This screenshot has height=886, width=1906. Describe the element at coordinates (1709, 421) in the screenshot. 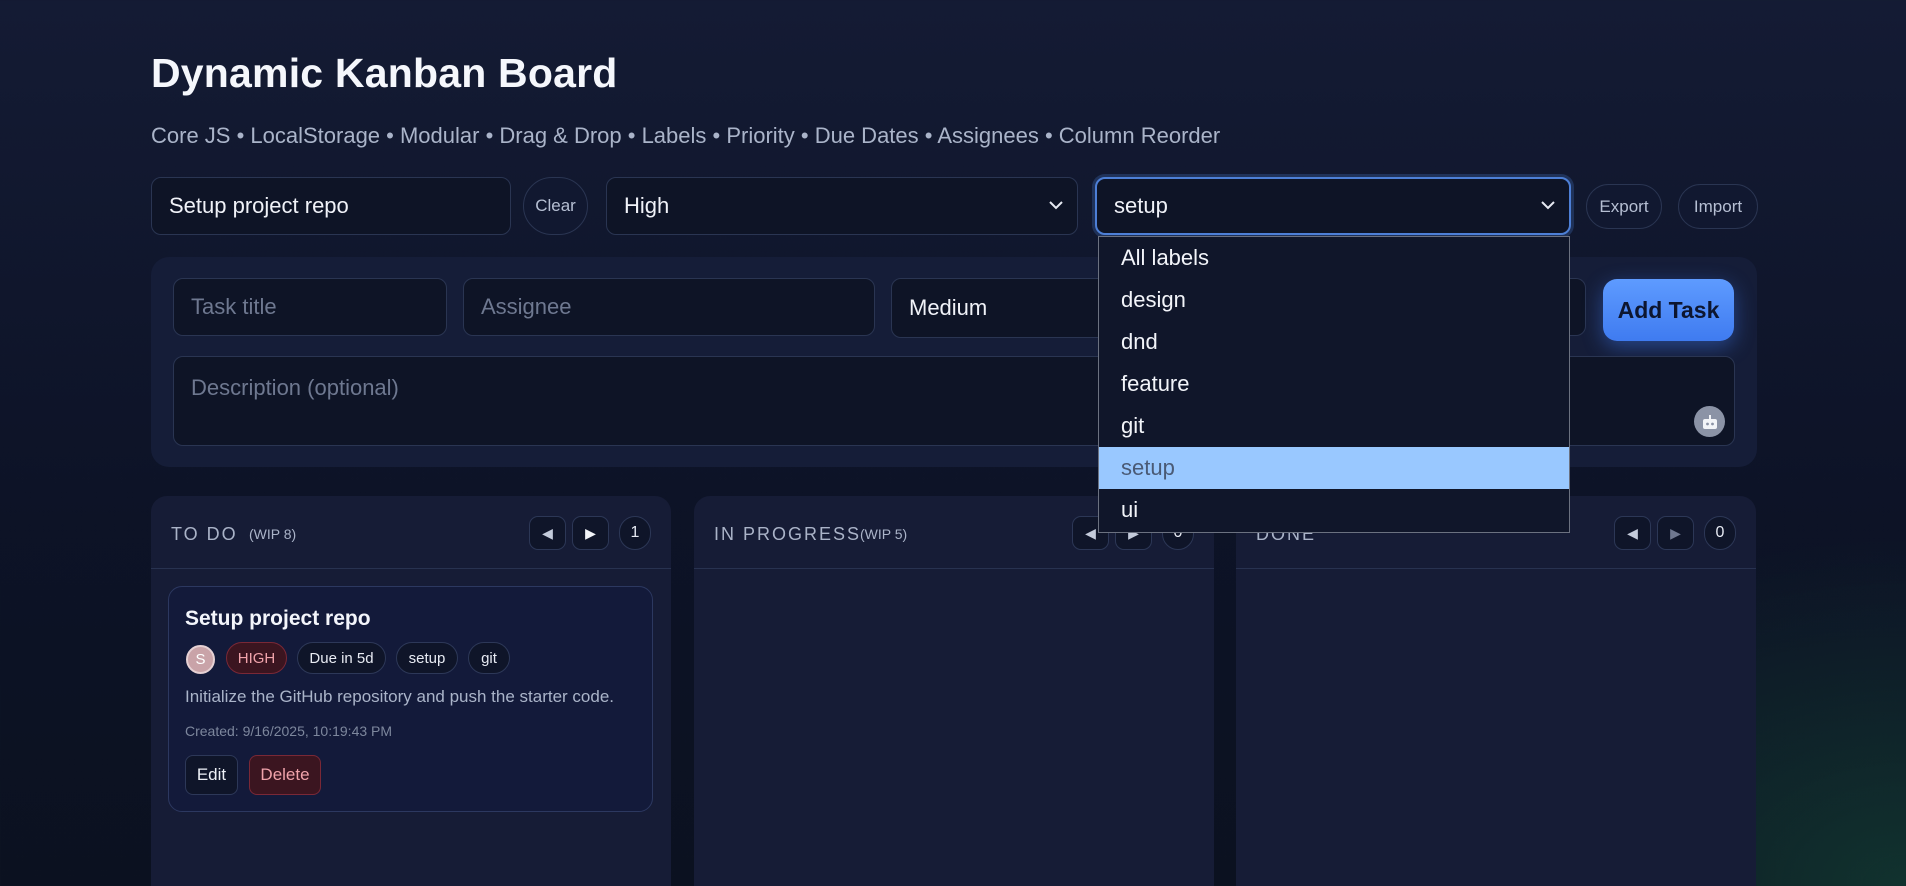

I see `bot-icon` at that location.